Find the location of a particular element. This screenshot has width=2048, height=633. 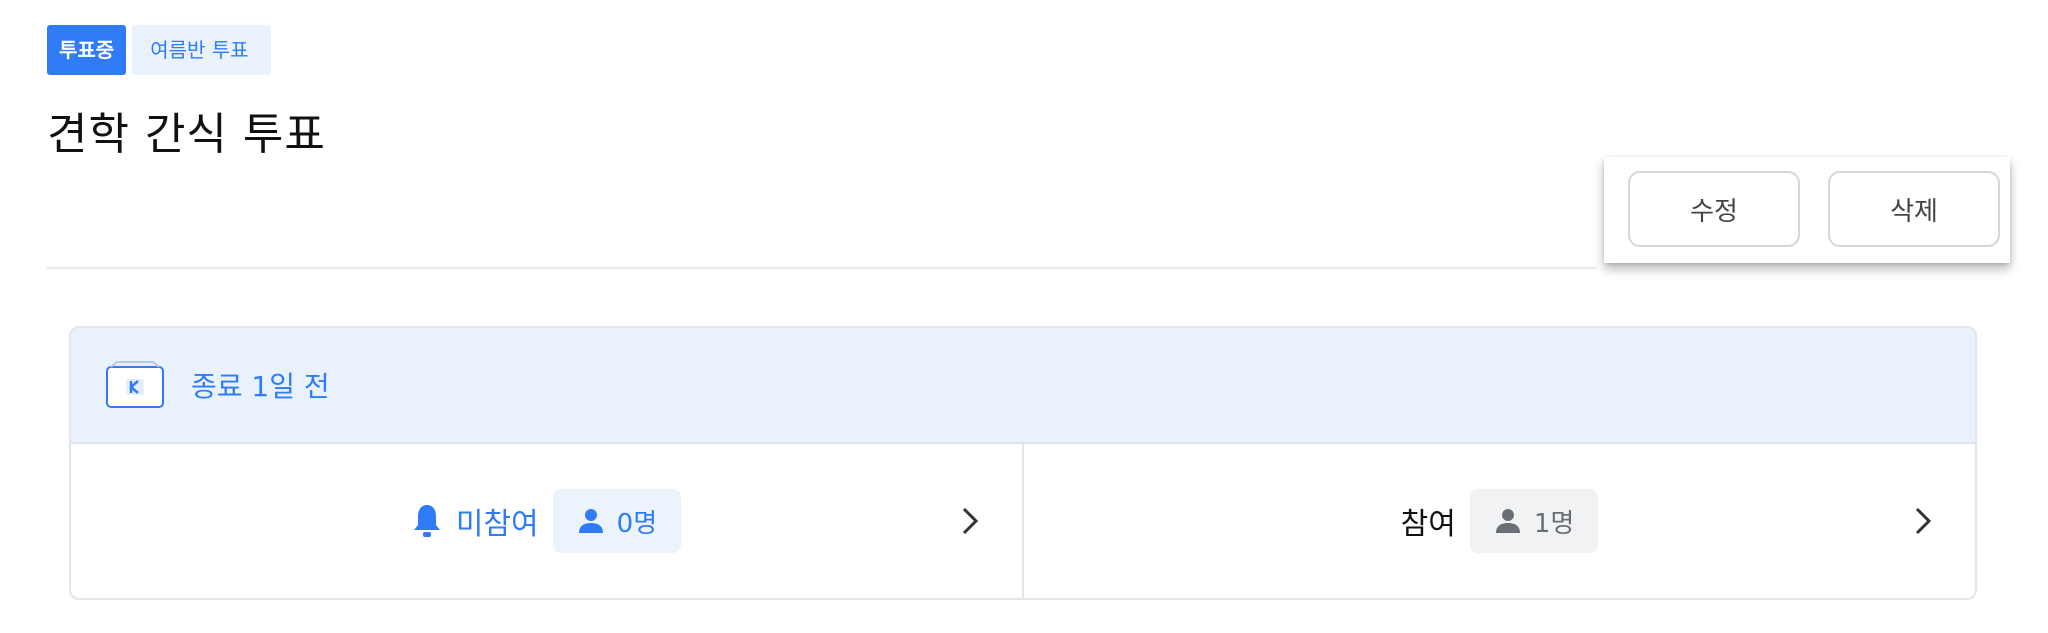

status-badge: 투표중 is located at coordinates (87, 50).